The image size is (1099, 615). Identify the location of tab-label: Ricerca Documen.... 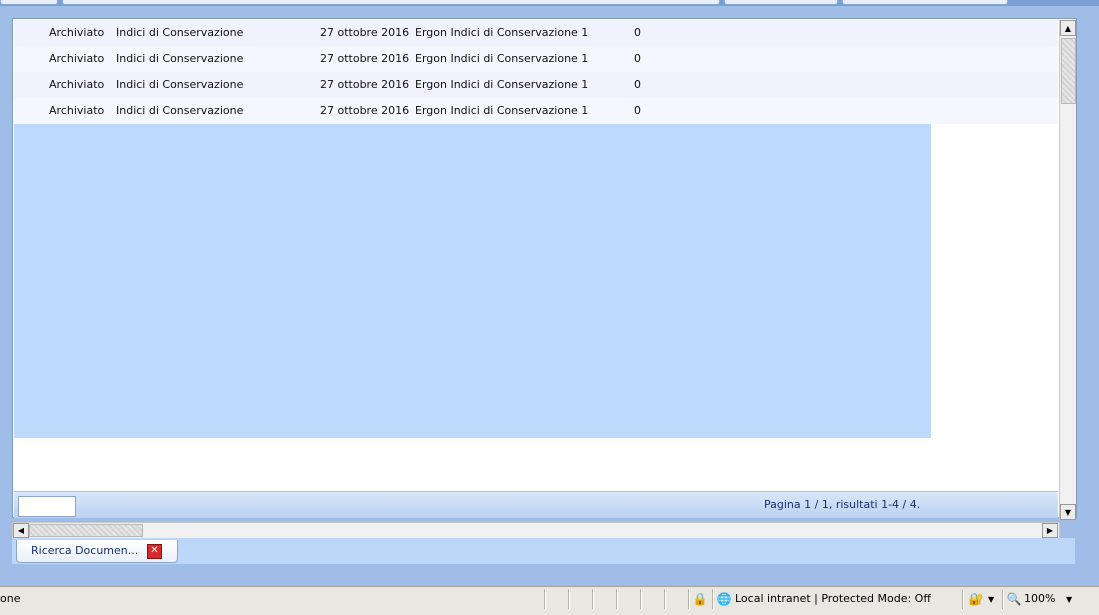
(85, 550).